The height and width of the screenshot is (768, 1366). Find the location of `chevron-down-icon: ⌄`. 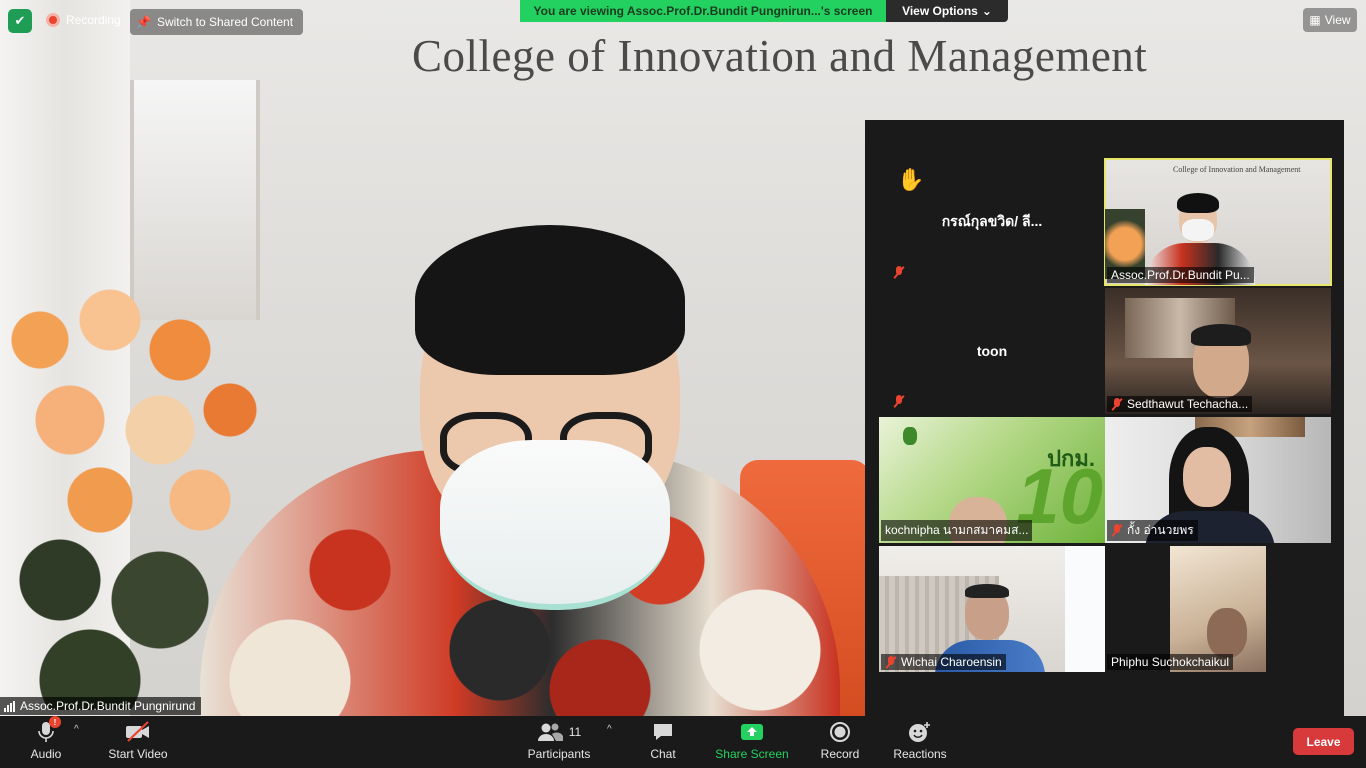

chevron-down-icon: ⌄ is located at coordinates (986, 11).